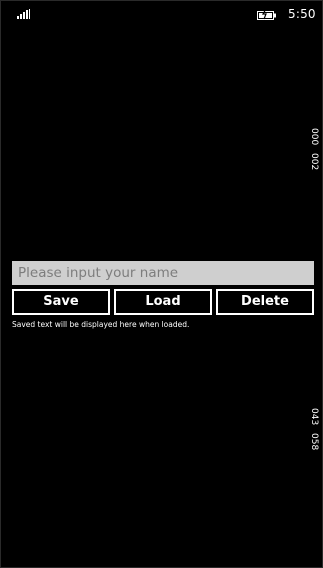  I want to click on delete-button: Delete, so click(265, 302).